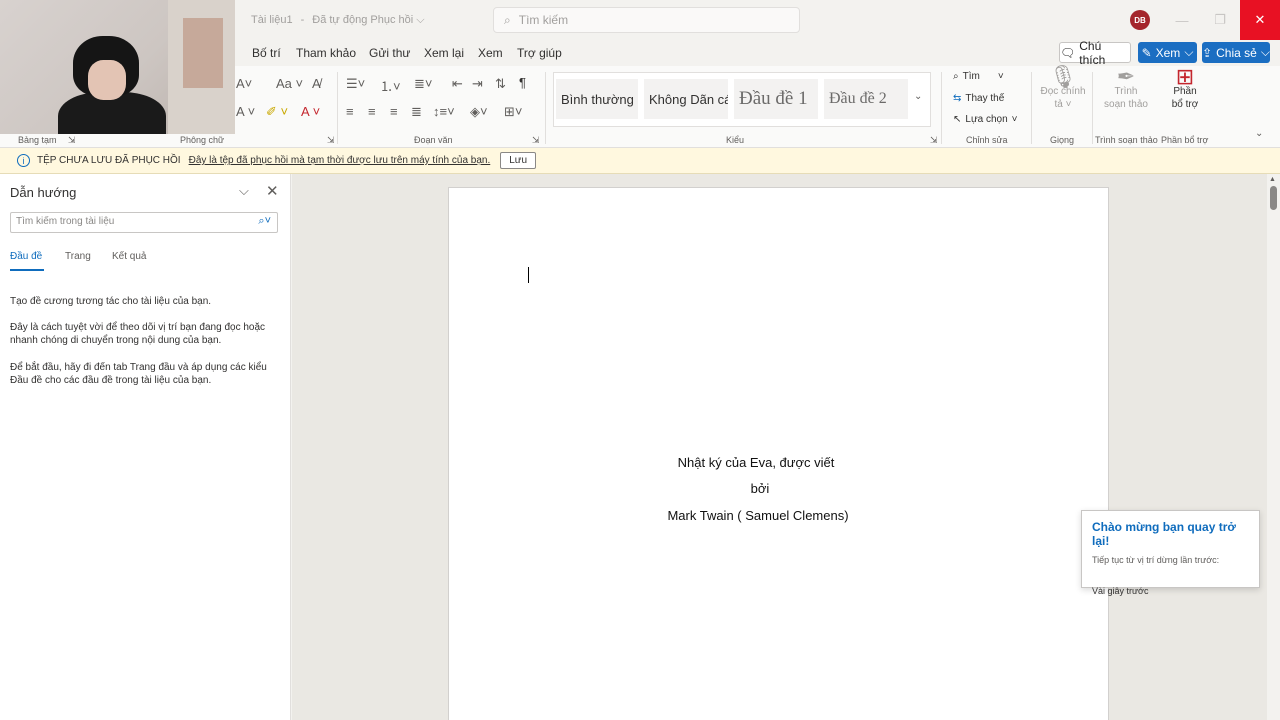 The image size is (1280, 720). I want to click on search-icon: ⌕, so click(507, 19).